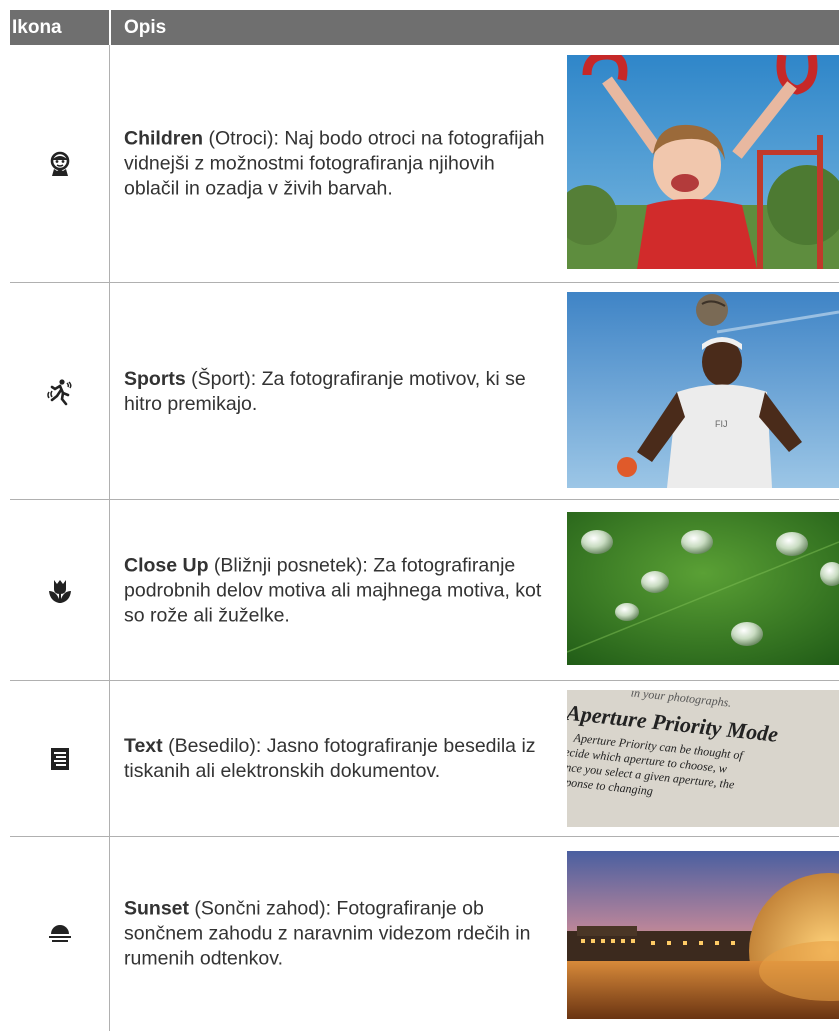 The height and width of the screenshot is (1031, 839). Describe the element at coordinates (155, 378) in the screenshot. I see `mode-name: Sports` at that location.